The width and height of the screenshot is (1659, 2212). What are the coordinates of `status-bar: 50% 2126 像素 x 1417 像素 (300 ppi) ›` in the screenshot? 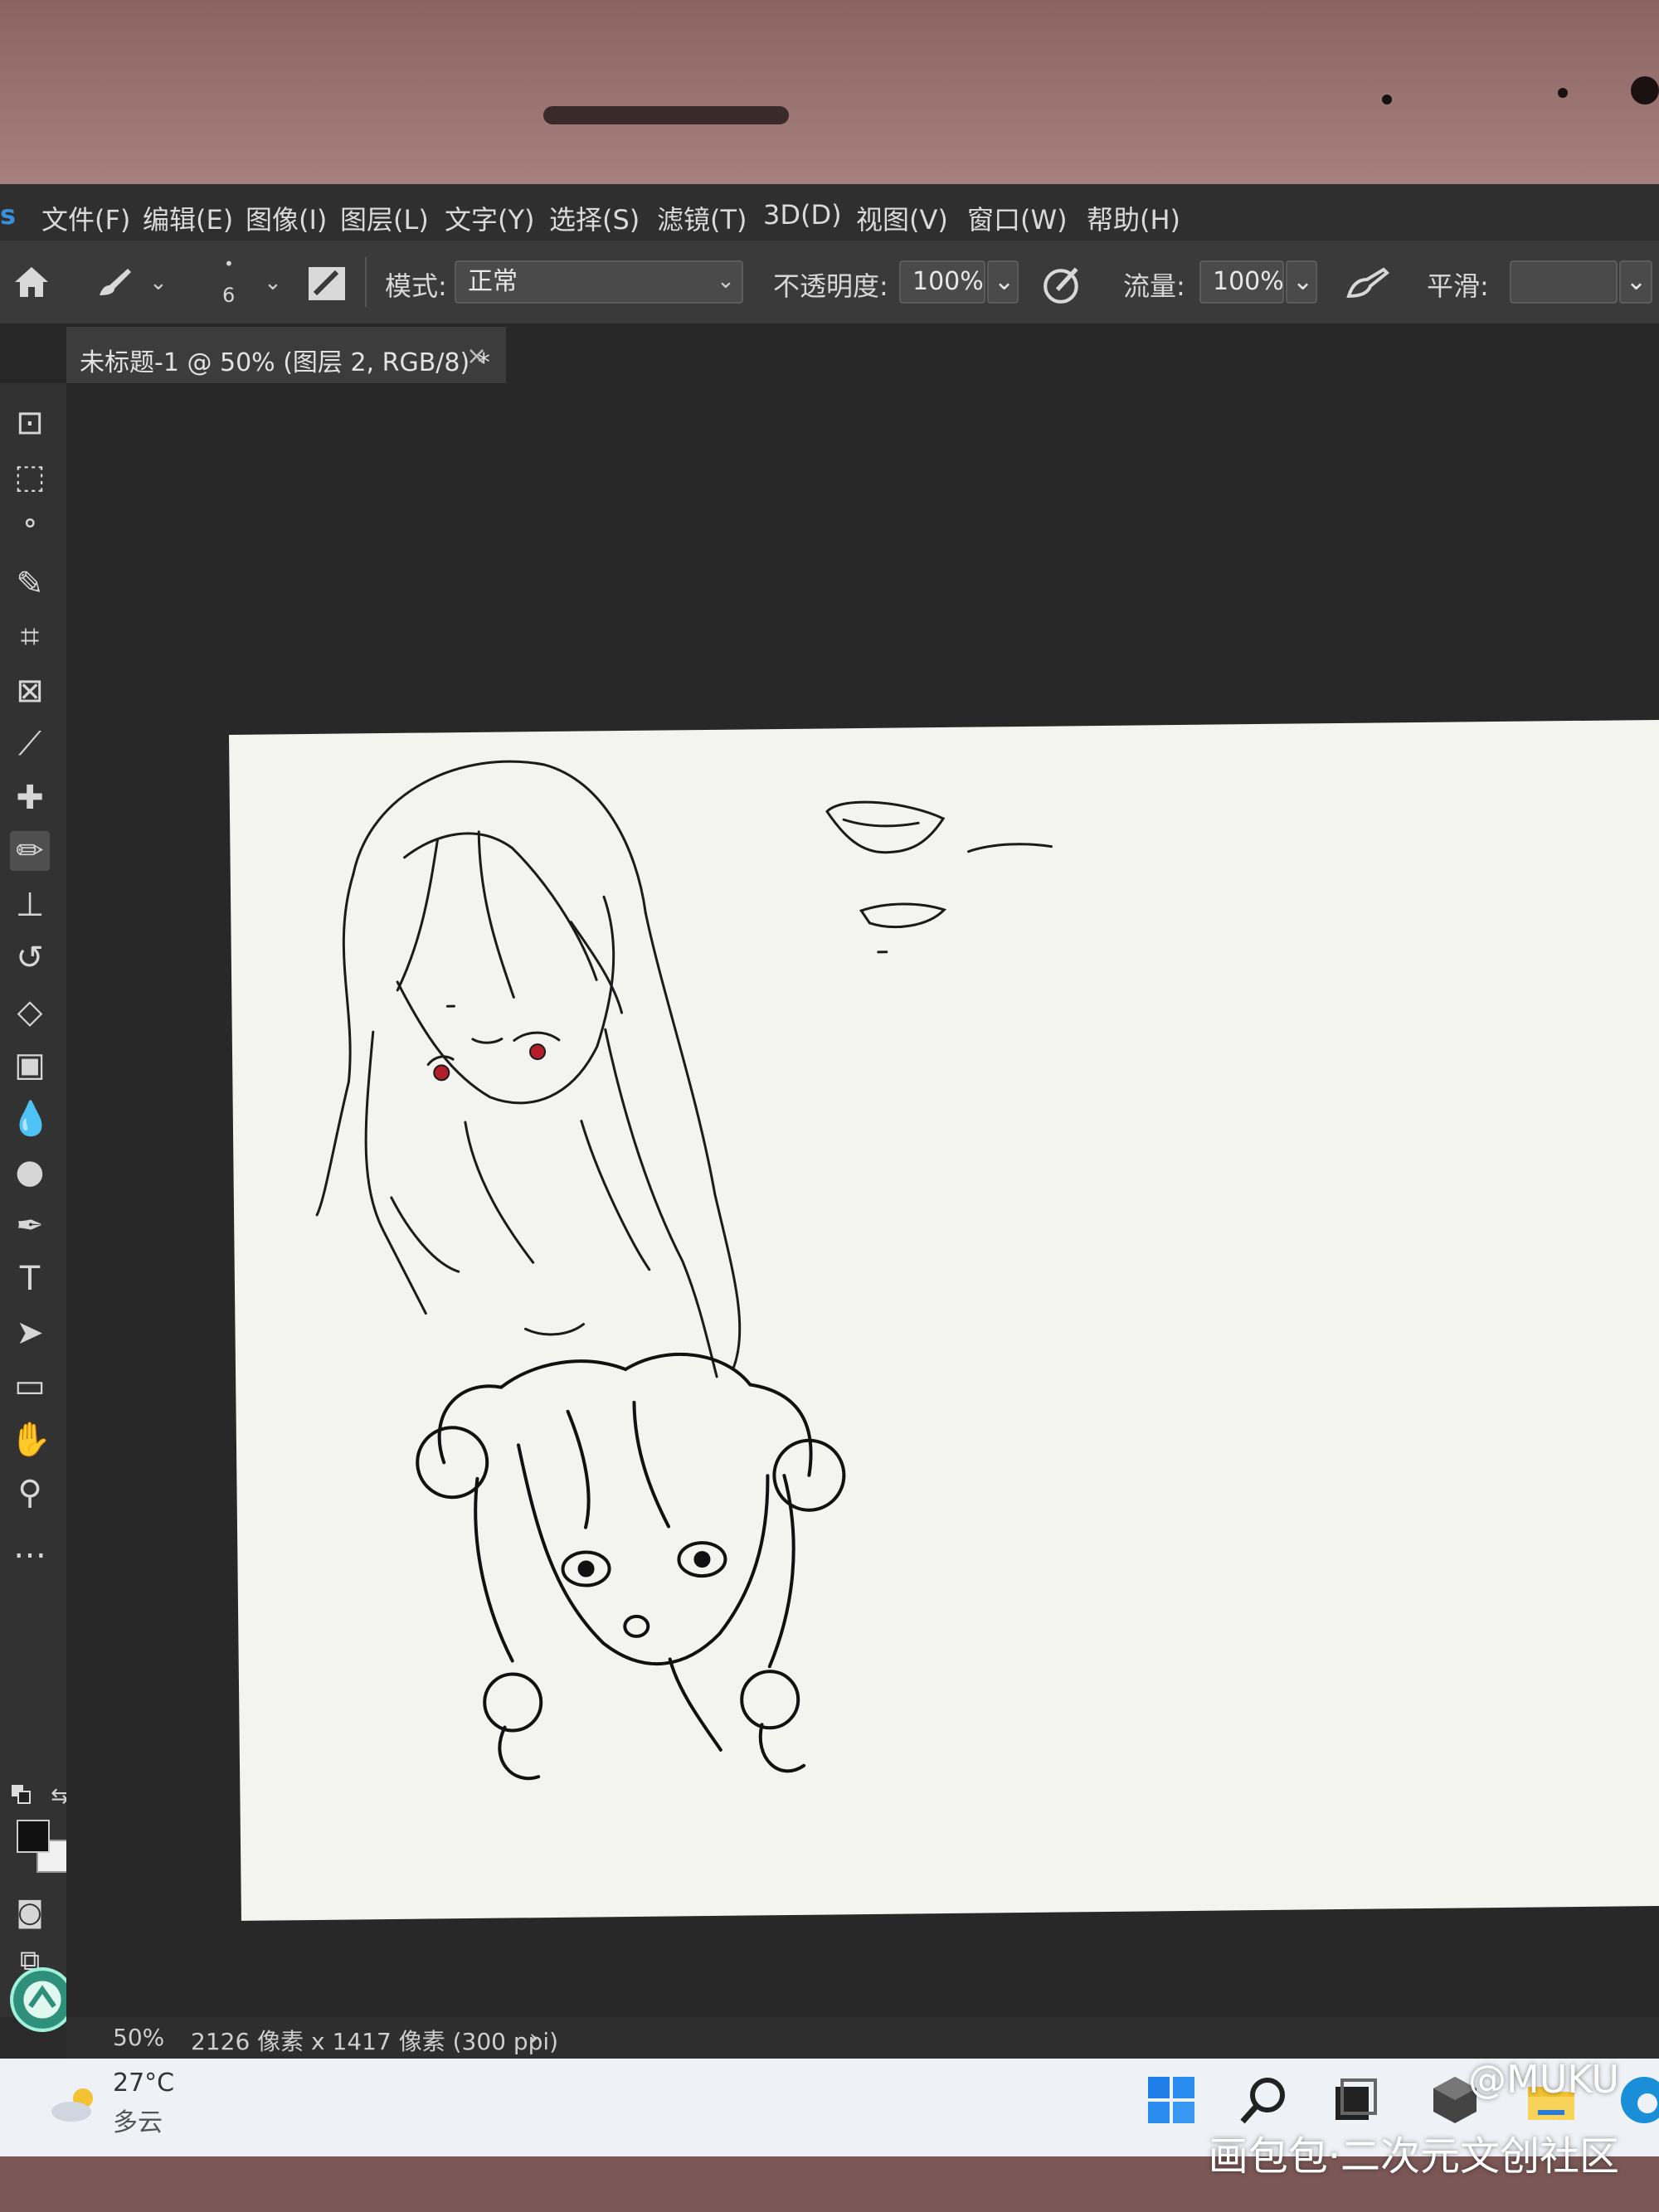 It's located at (862, 2038).